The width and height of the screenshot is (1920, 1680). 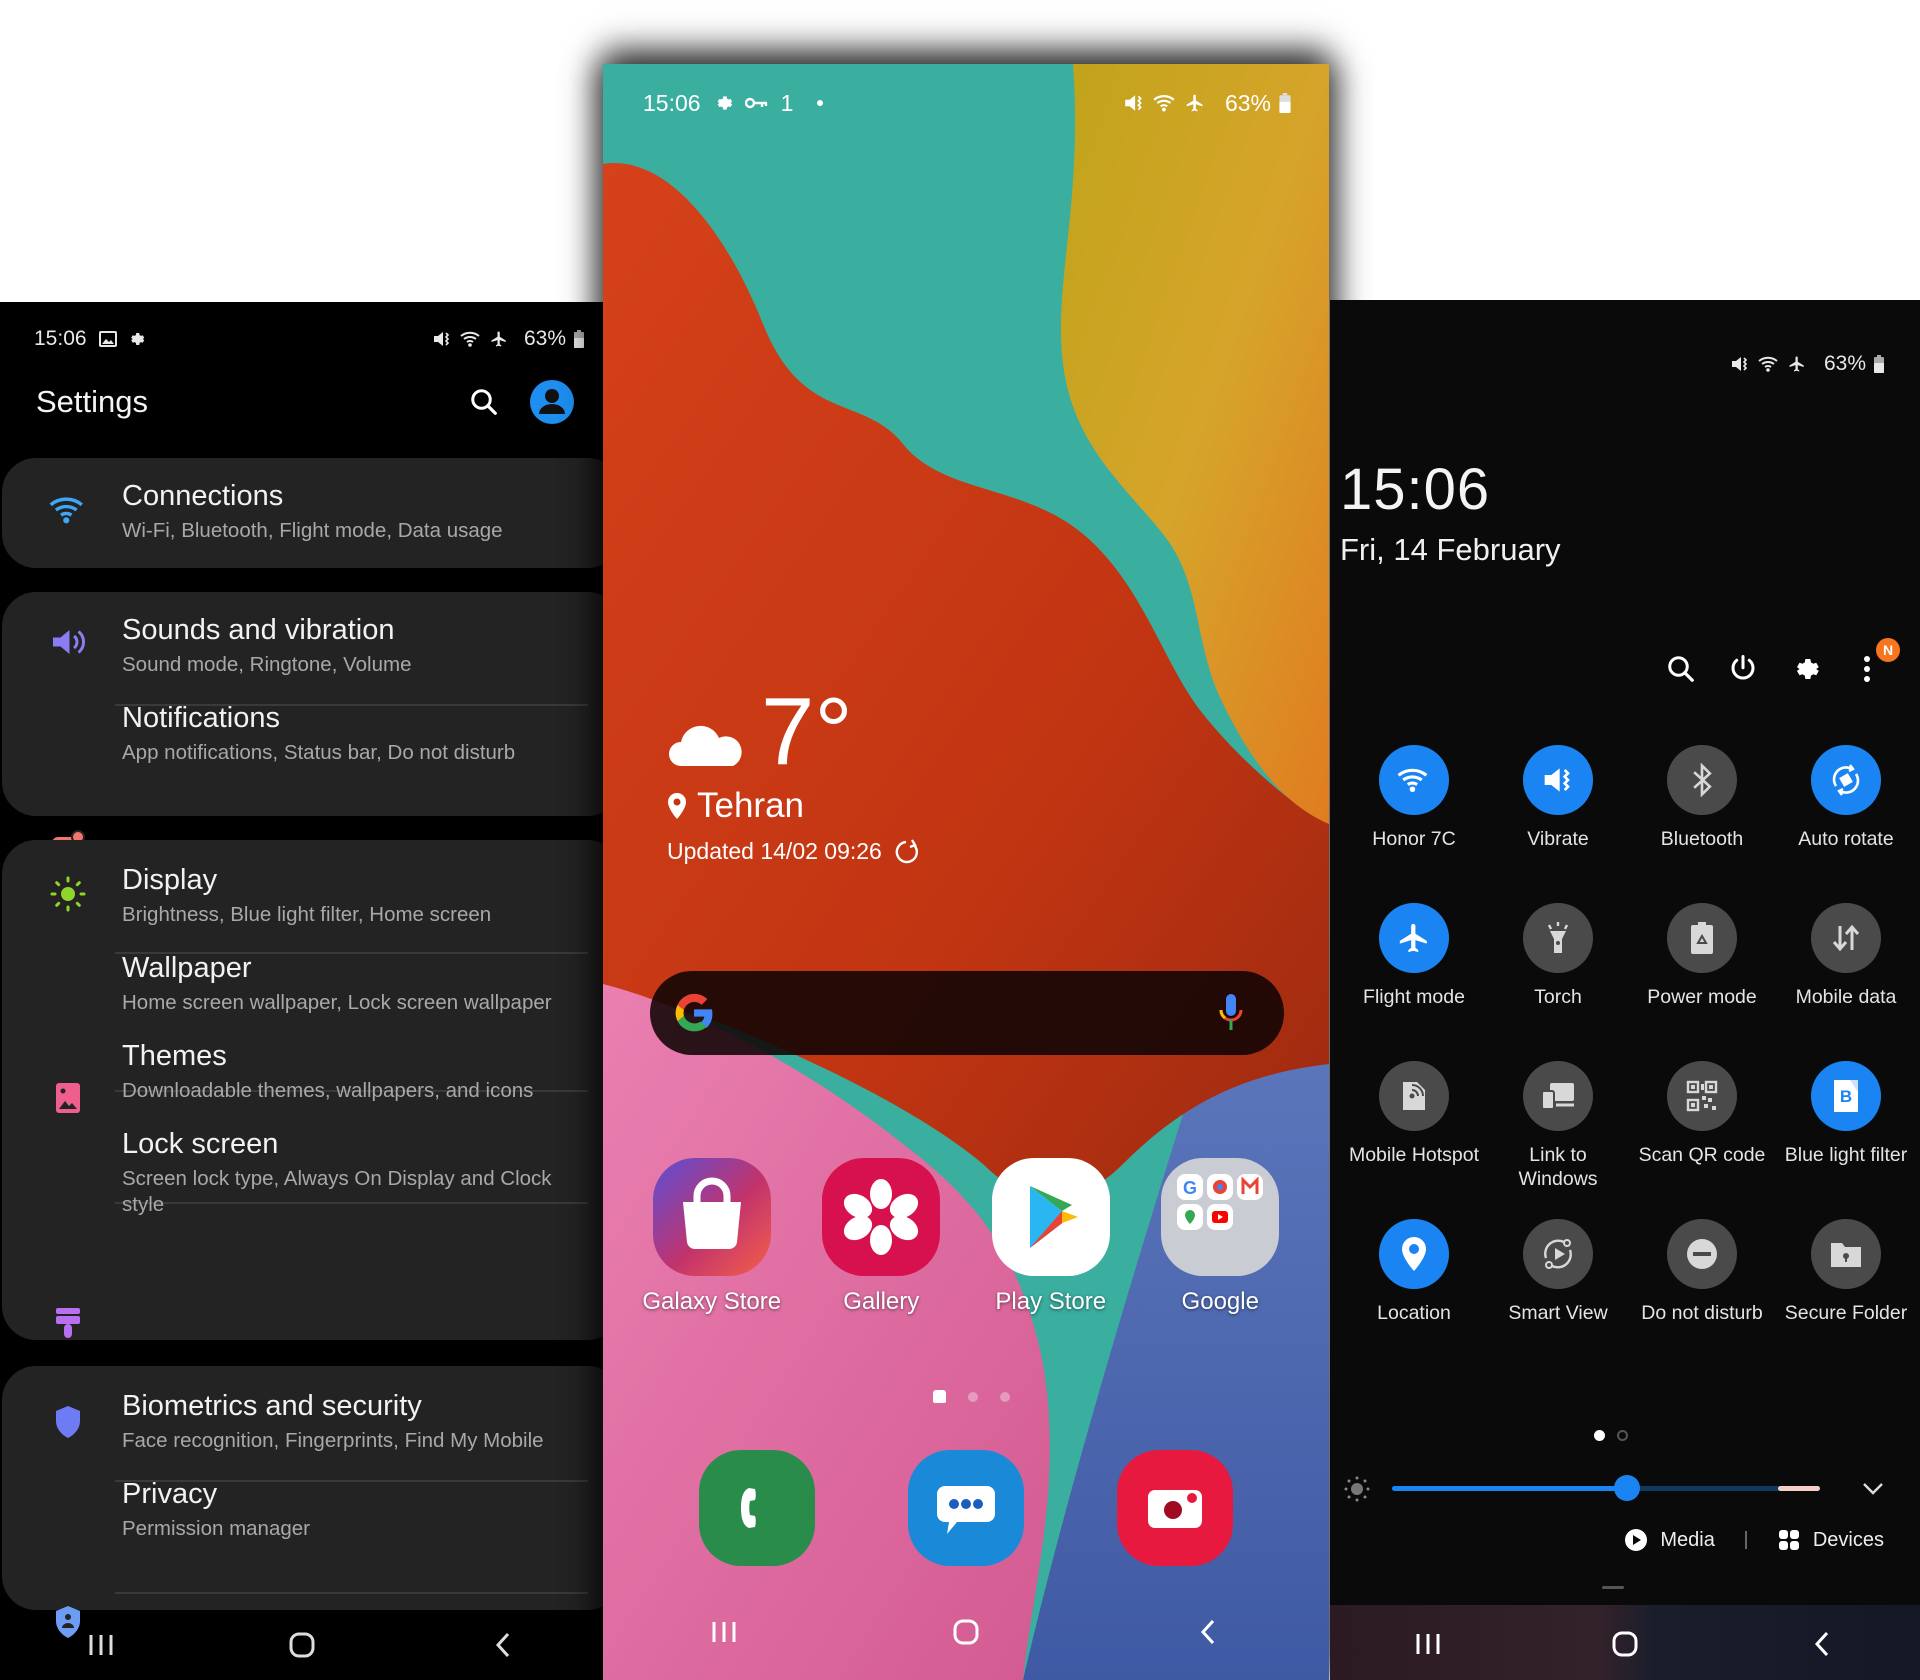 What do you see at coordinates (1231, 1013) in the screenshot?
I see `microphone-icon` at bounding box center [1231, 1013].